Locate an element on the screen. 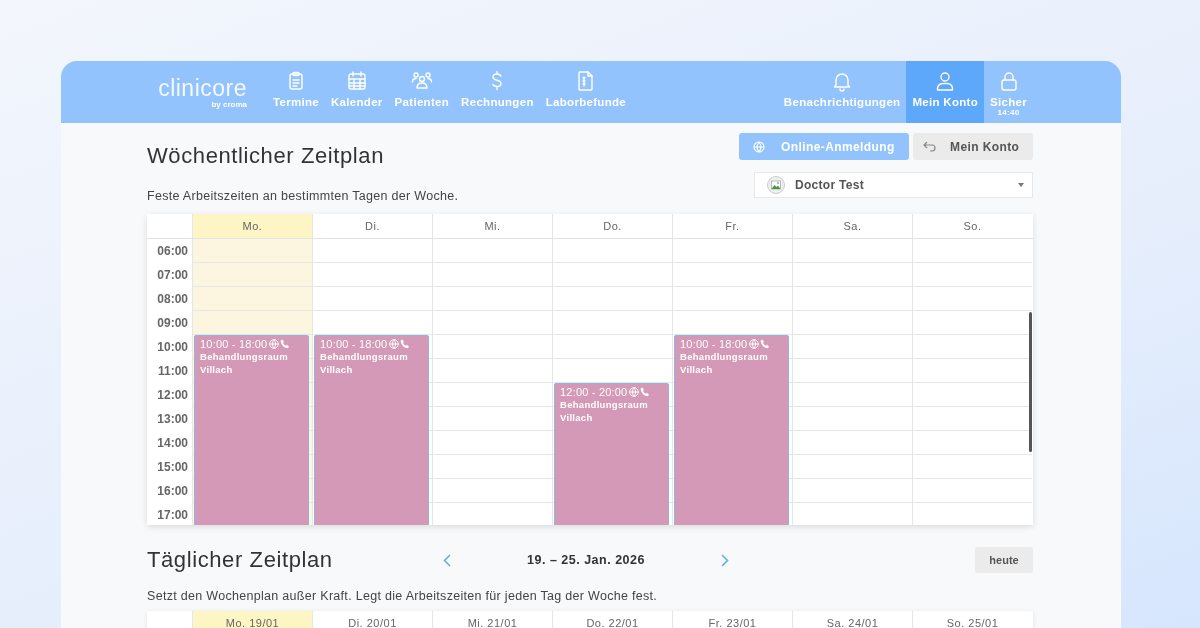  day-header: Mi. is located at coordinates (492, 226).